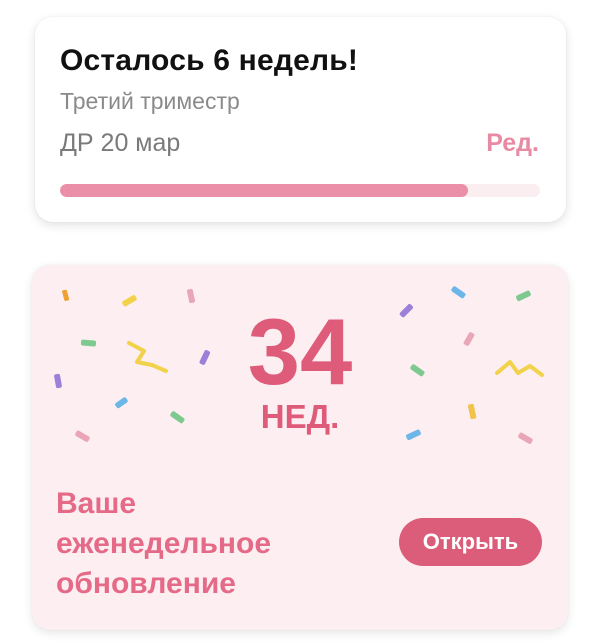  Describe the element at coordinates (264, 190) in the screenshot. I see `pregnancy-progress-fill` at that location.